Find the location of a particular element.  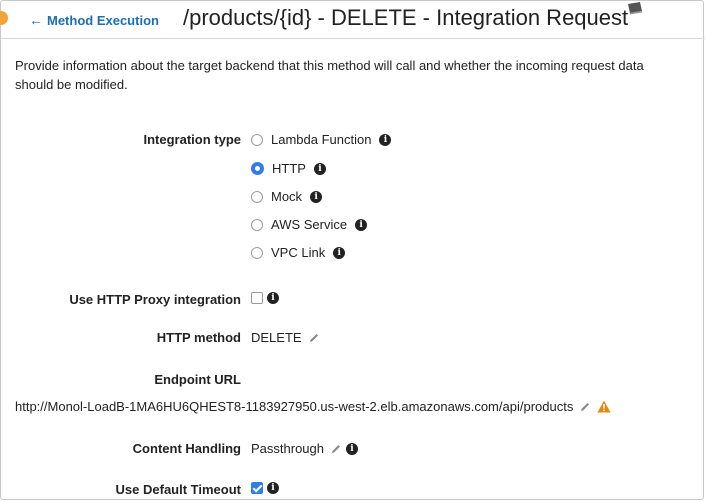

radio-label: Lambda Function is located at coordinates (321, 139).